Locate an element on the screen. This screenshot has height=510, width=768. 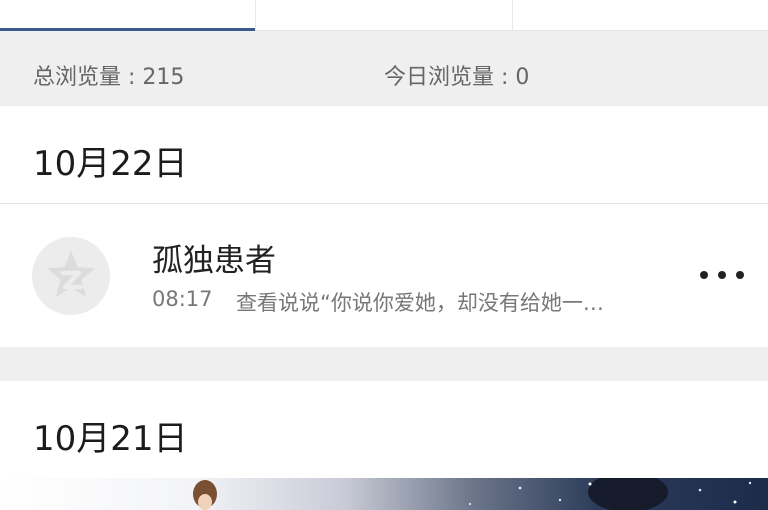
view-stats-bar: 总浏览量 : 215 今日浏览量 : 0 is located at coordinates (384, 68).